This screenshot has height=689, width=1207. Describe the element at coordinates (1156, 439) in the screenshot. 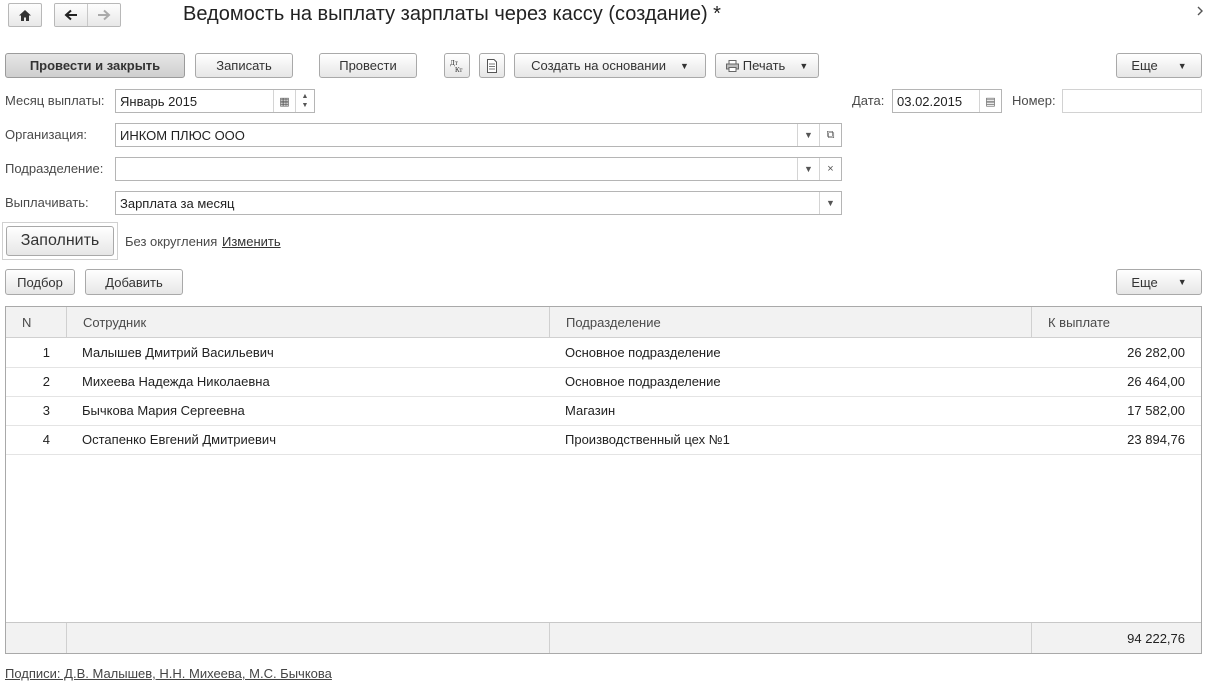

I see `amount-cell: 23 894,76` at that location.